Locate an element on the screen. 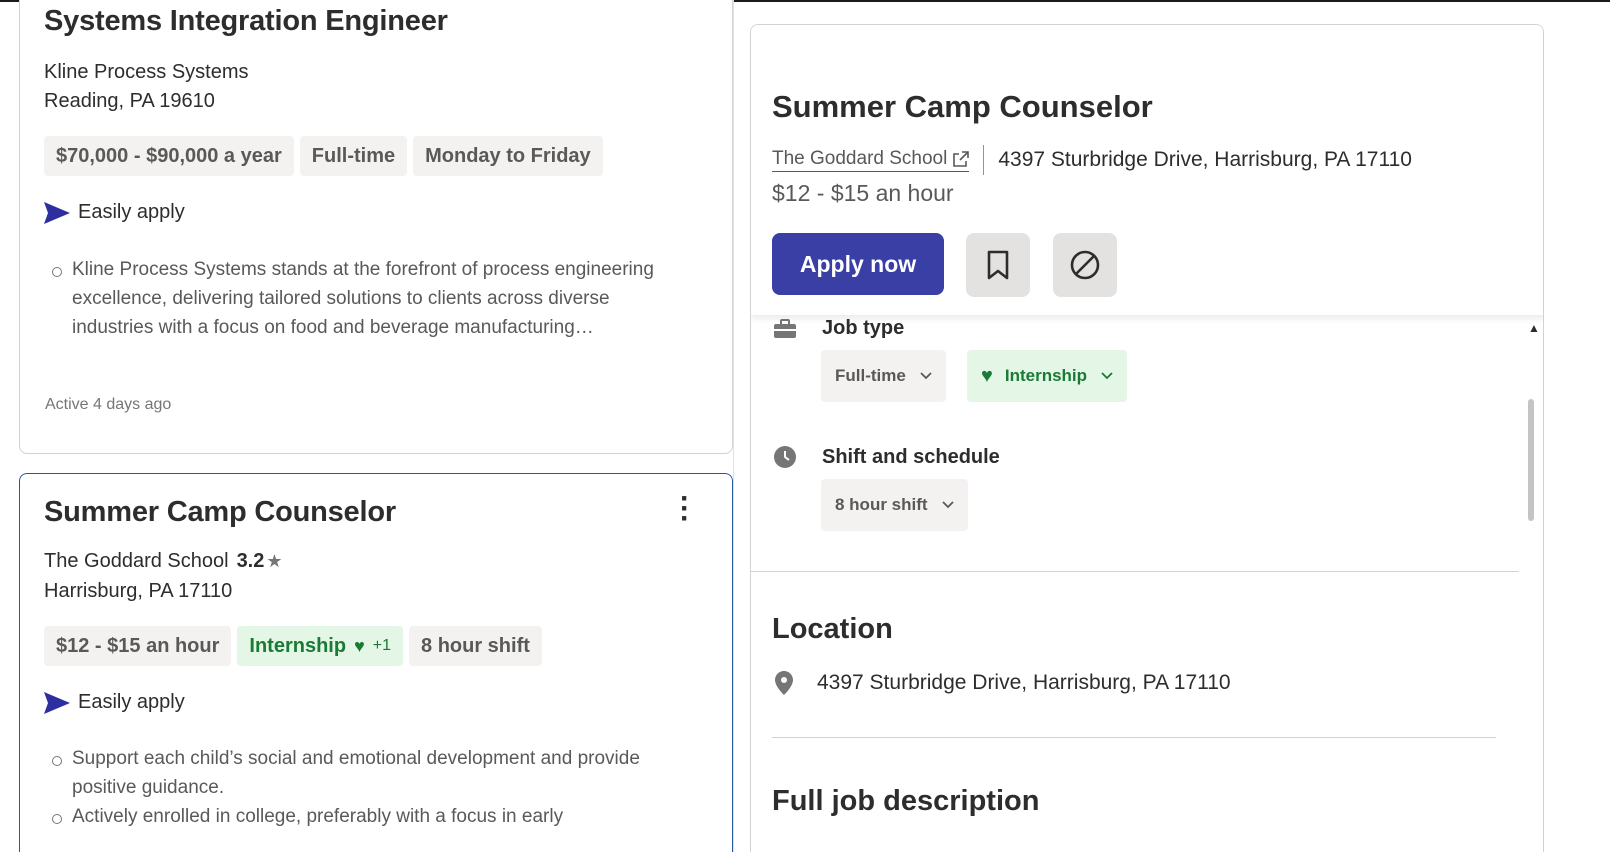 The height and width of the screenshot is (852, 1610). not-interested-button is located at coordinates (1085, 265).